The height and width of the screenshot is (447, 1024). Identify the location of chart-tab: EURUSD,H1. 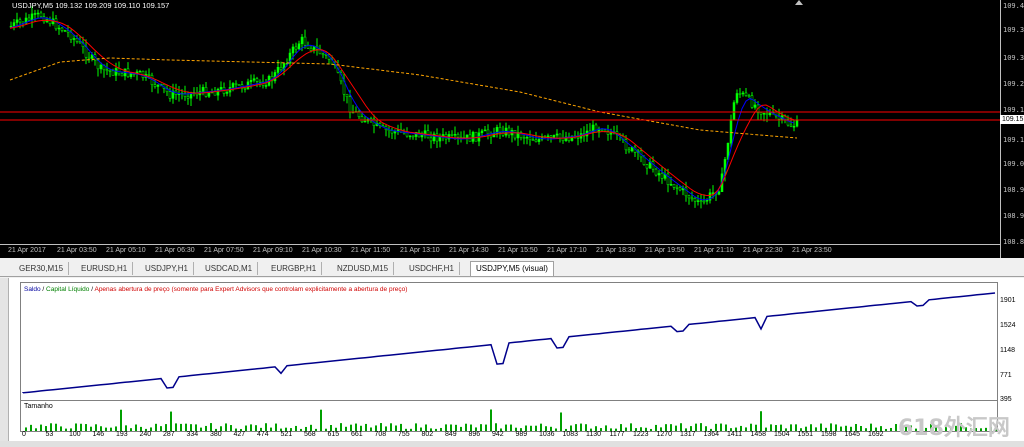
(105, 268).